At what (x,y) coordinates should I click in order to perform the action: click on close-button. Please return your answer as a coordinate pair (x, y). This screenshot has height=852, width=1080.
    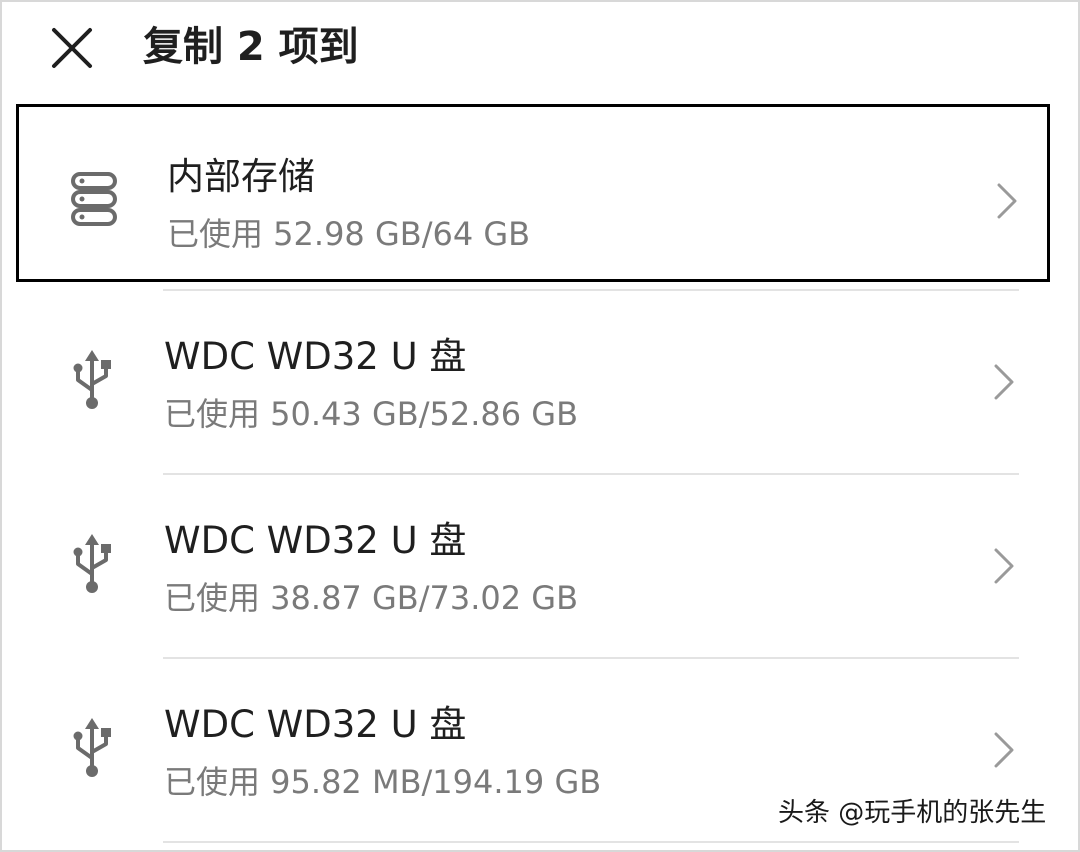
    Looking at the image, I should click on (72, 48).